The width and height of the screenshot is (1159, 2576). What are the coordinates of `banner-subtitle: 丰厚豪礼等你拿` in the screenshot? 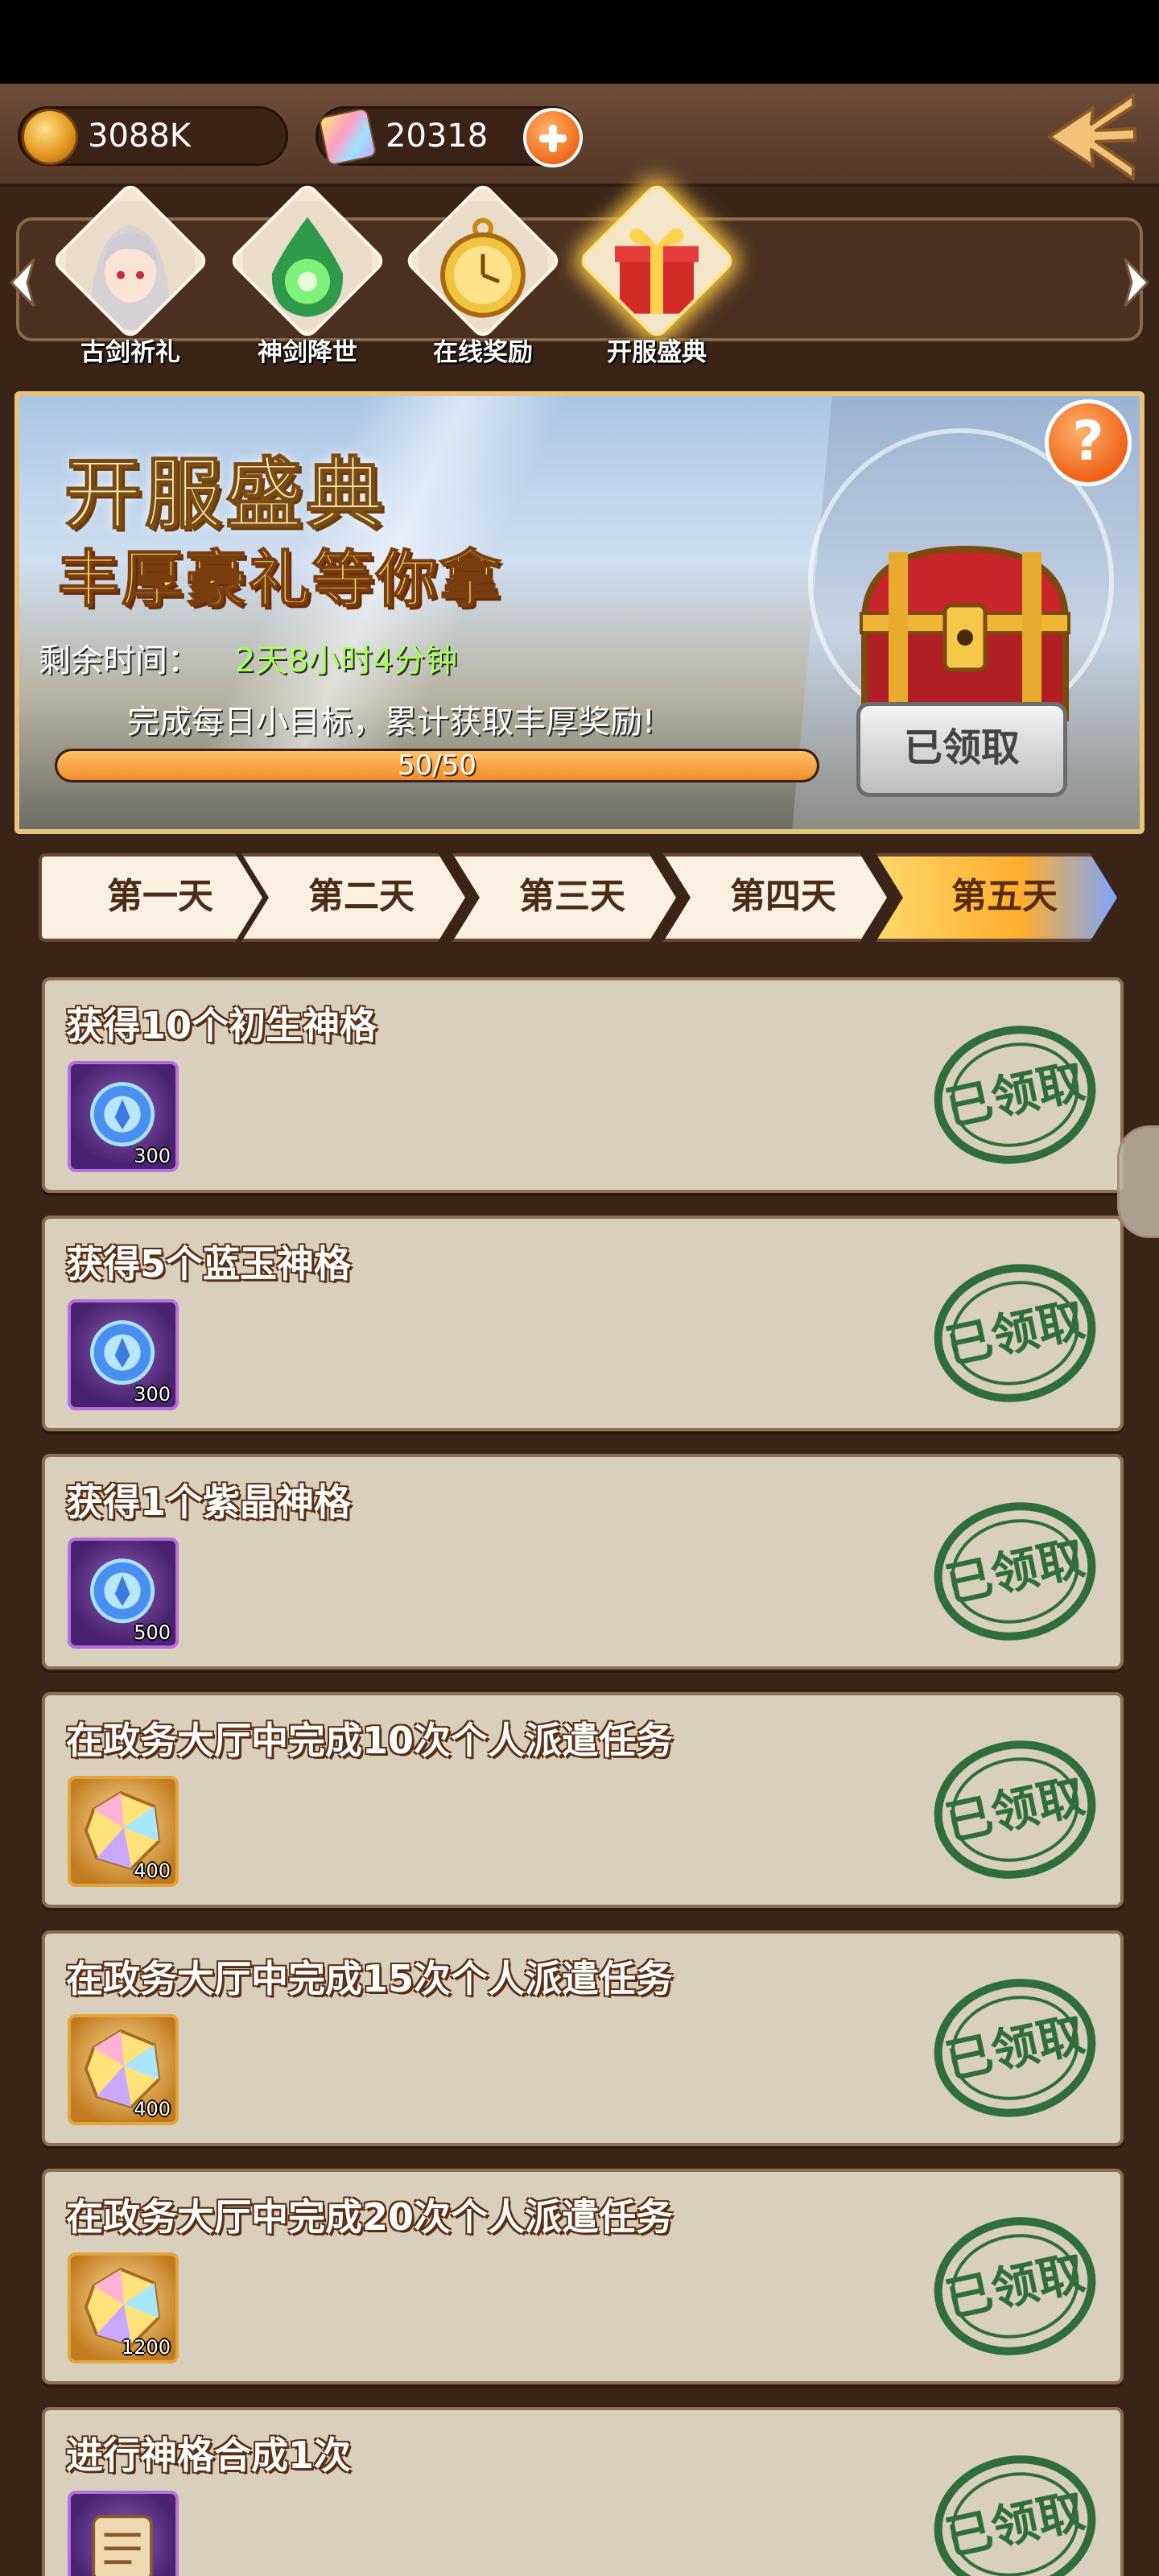 It's located at (280, 579).